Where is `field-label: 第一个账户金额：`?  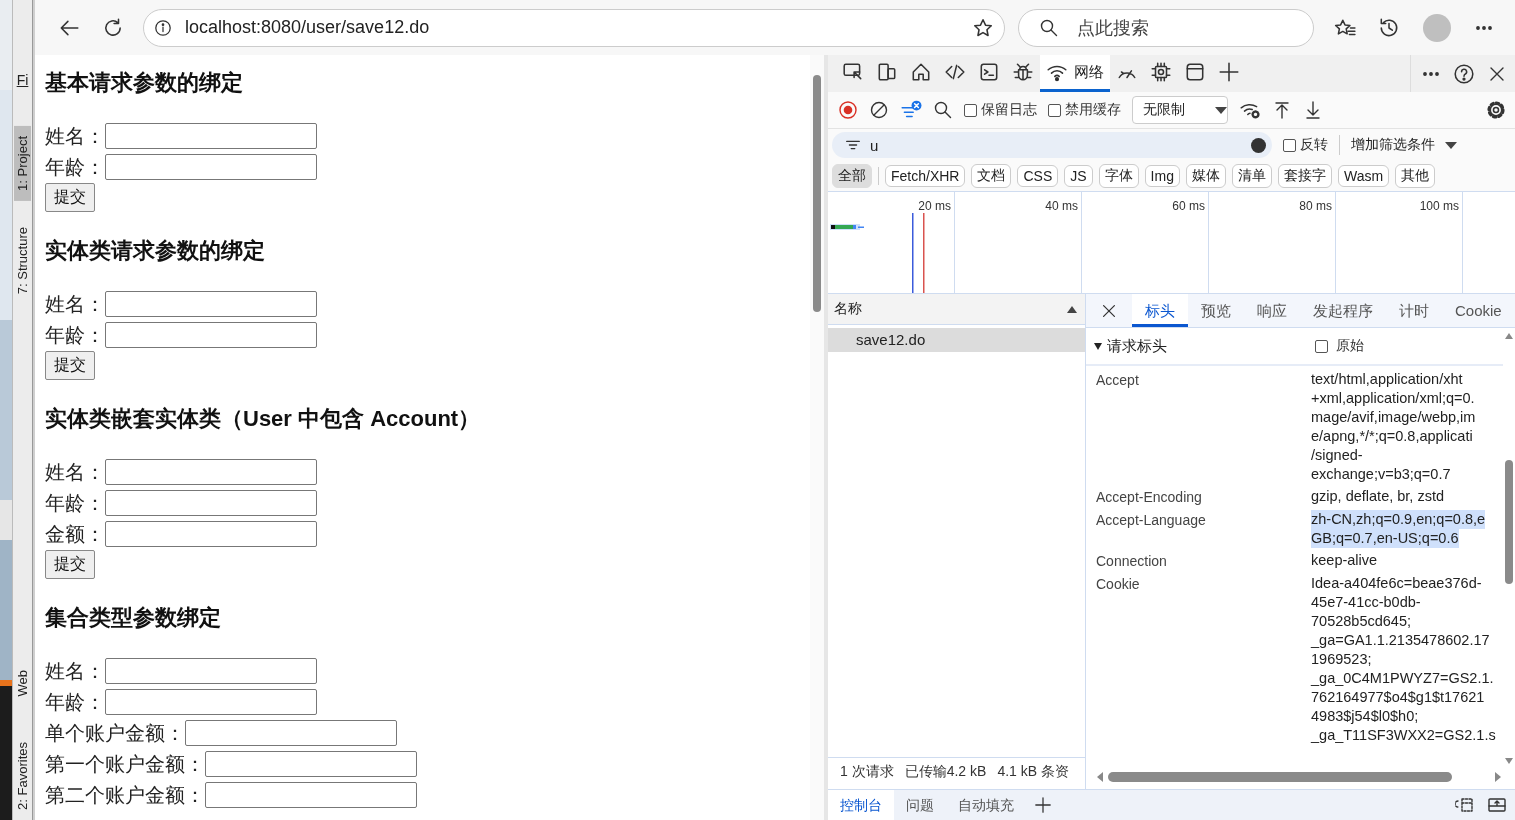
field-label: 第一个账户金额： is located at coordinates (125, 764).